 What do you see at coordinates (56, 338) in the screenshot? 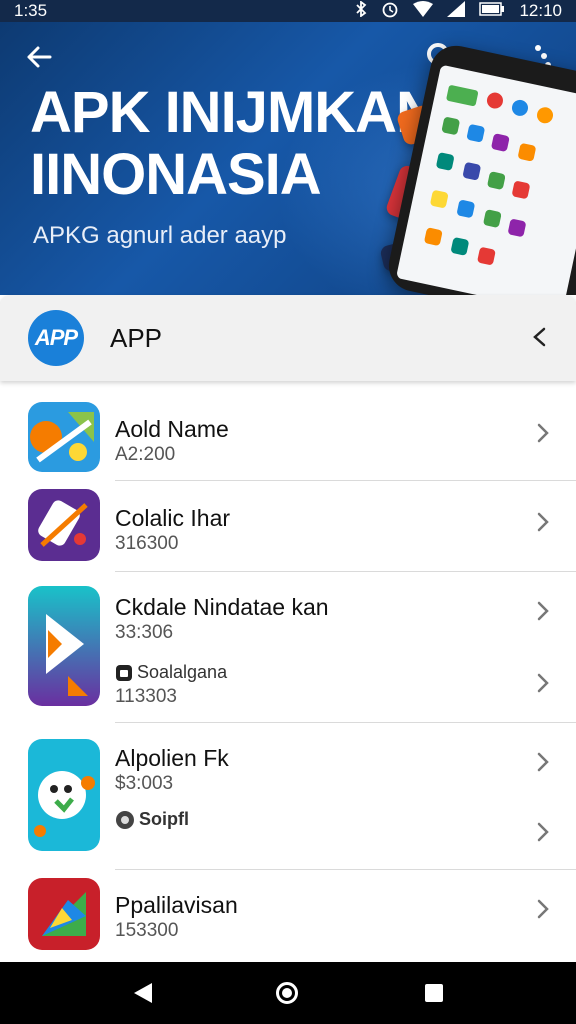
I see `app-logo: APP` at bounding box center [56, 338].